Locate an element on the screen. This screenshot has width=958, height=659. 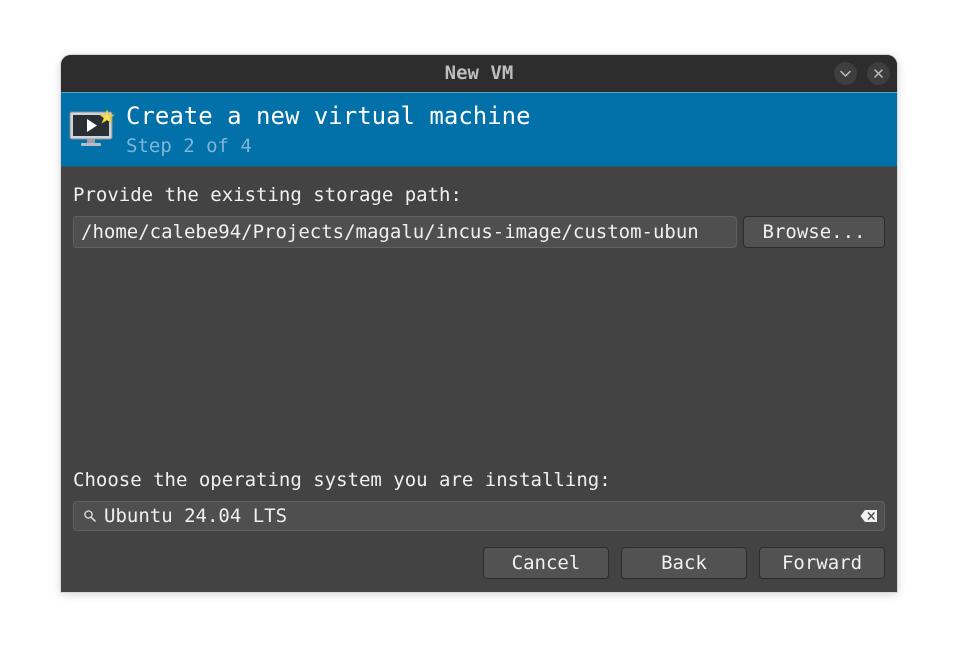
storage-path-input is located at coordinates (405, 232).